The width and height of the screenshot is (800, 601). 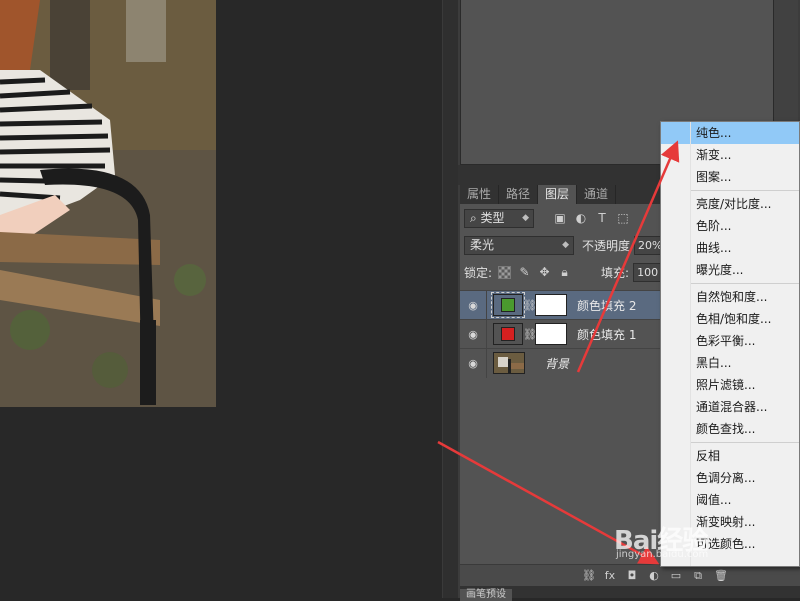 What do you see at coordinates (589, 575) in the screenshot?
I see `link-layers-icon: ⛓` at bounding box center [589, 575].